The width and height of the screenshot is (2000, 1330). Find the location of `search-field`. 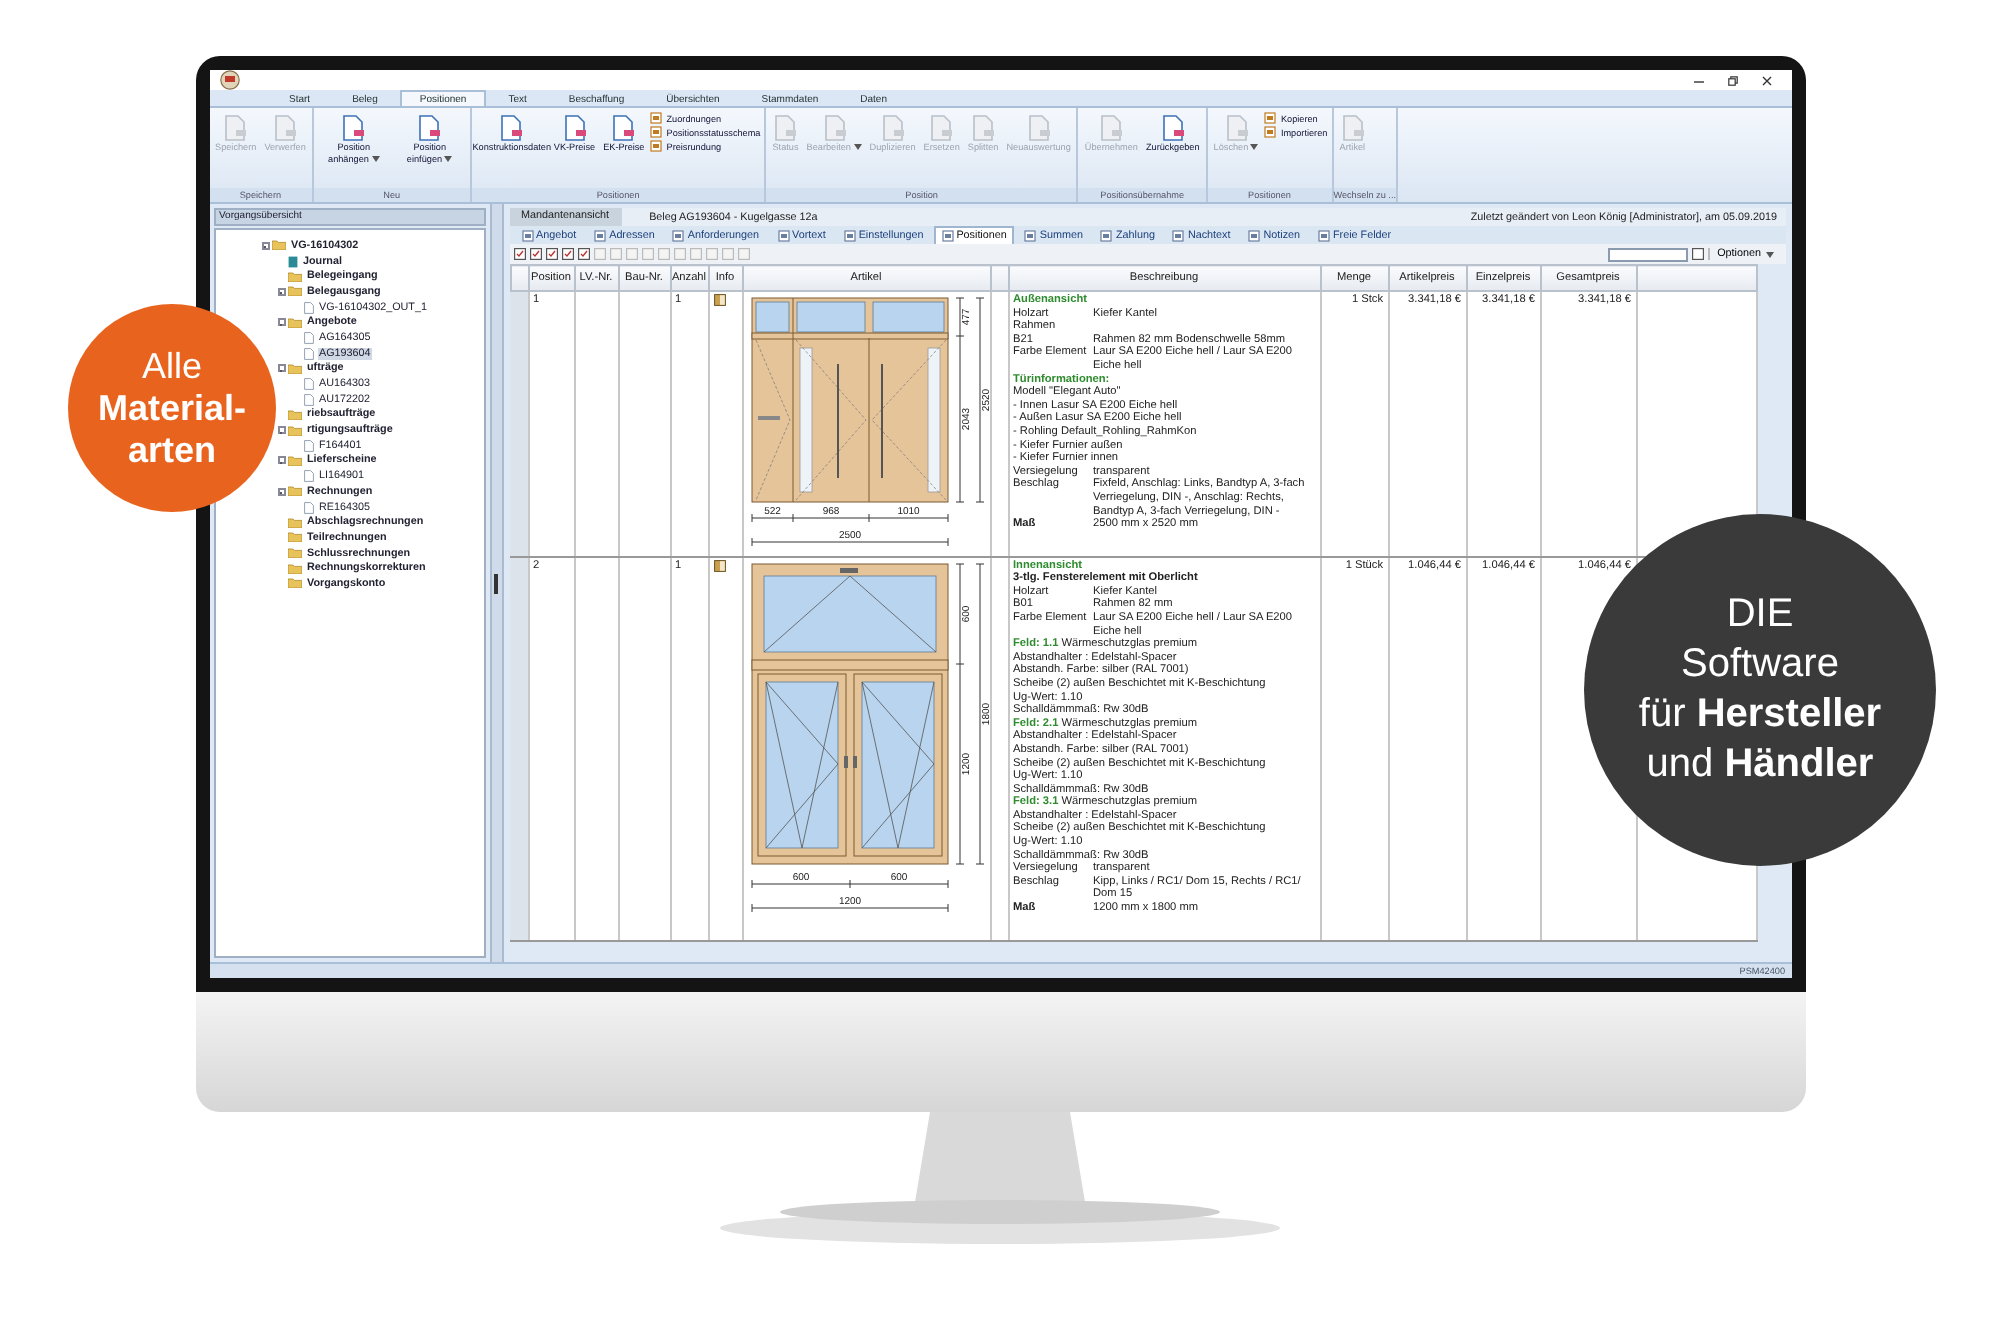

search-field is located at coordinates (1647, 254).